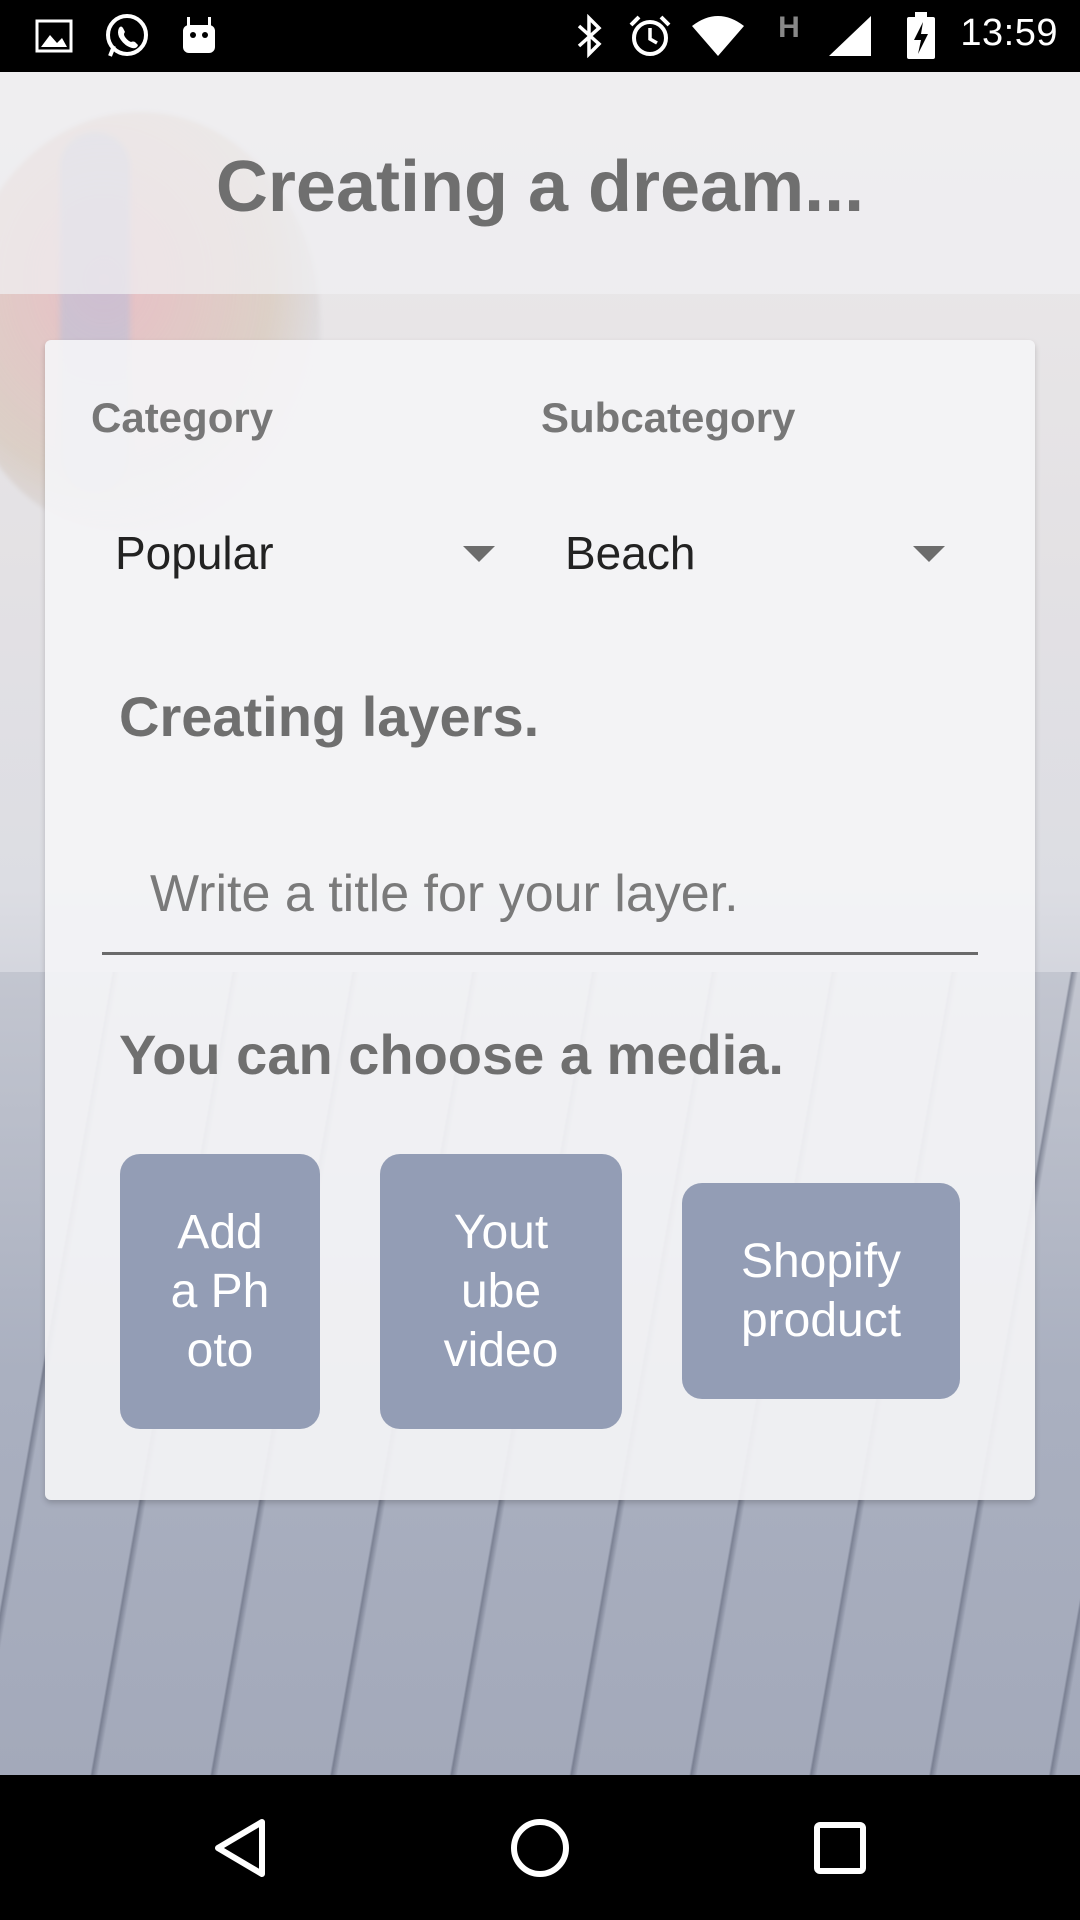  I want to click on add-photo-line-3: oto, so click(220, 1350).